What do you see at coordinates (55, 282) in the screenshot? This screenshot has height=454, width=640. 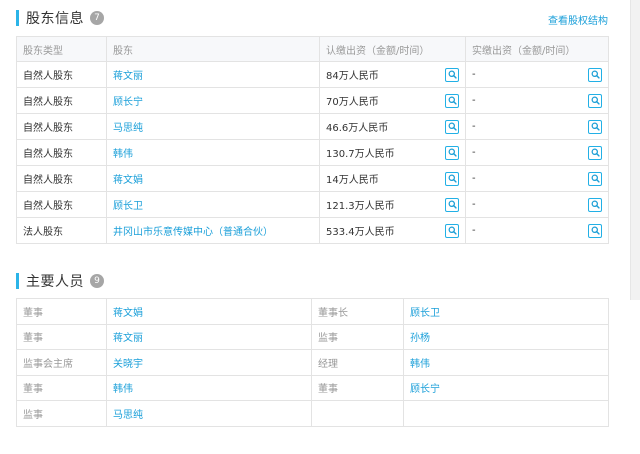 I see `personnel-title: 主要人员` at bounding box center [55, 282].